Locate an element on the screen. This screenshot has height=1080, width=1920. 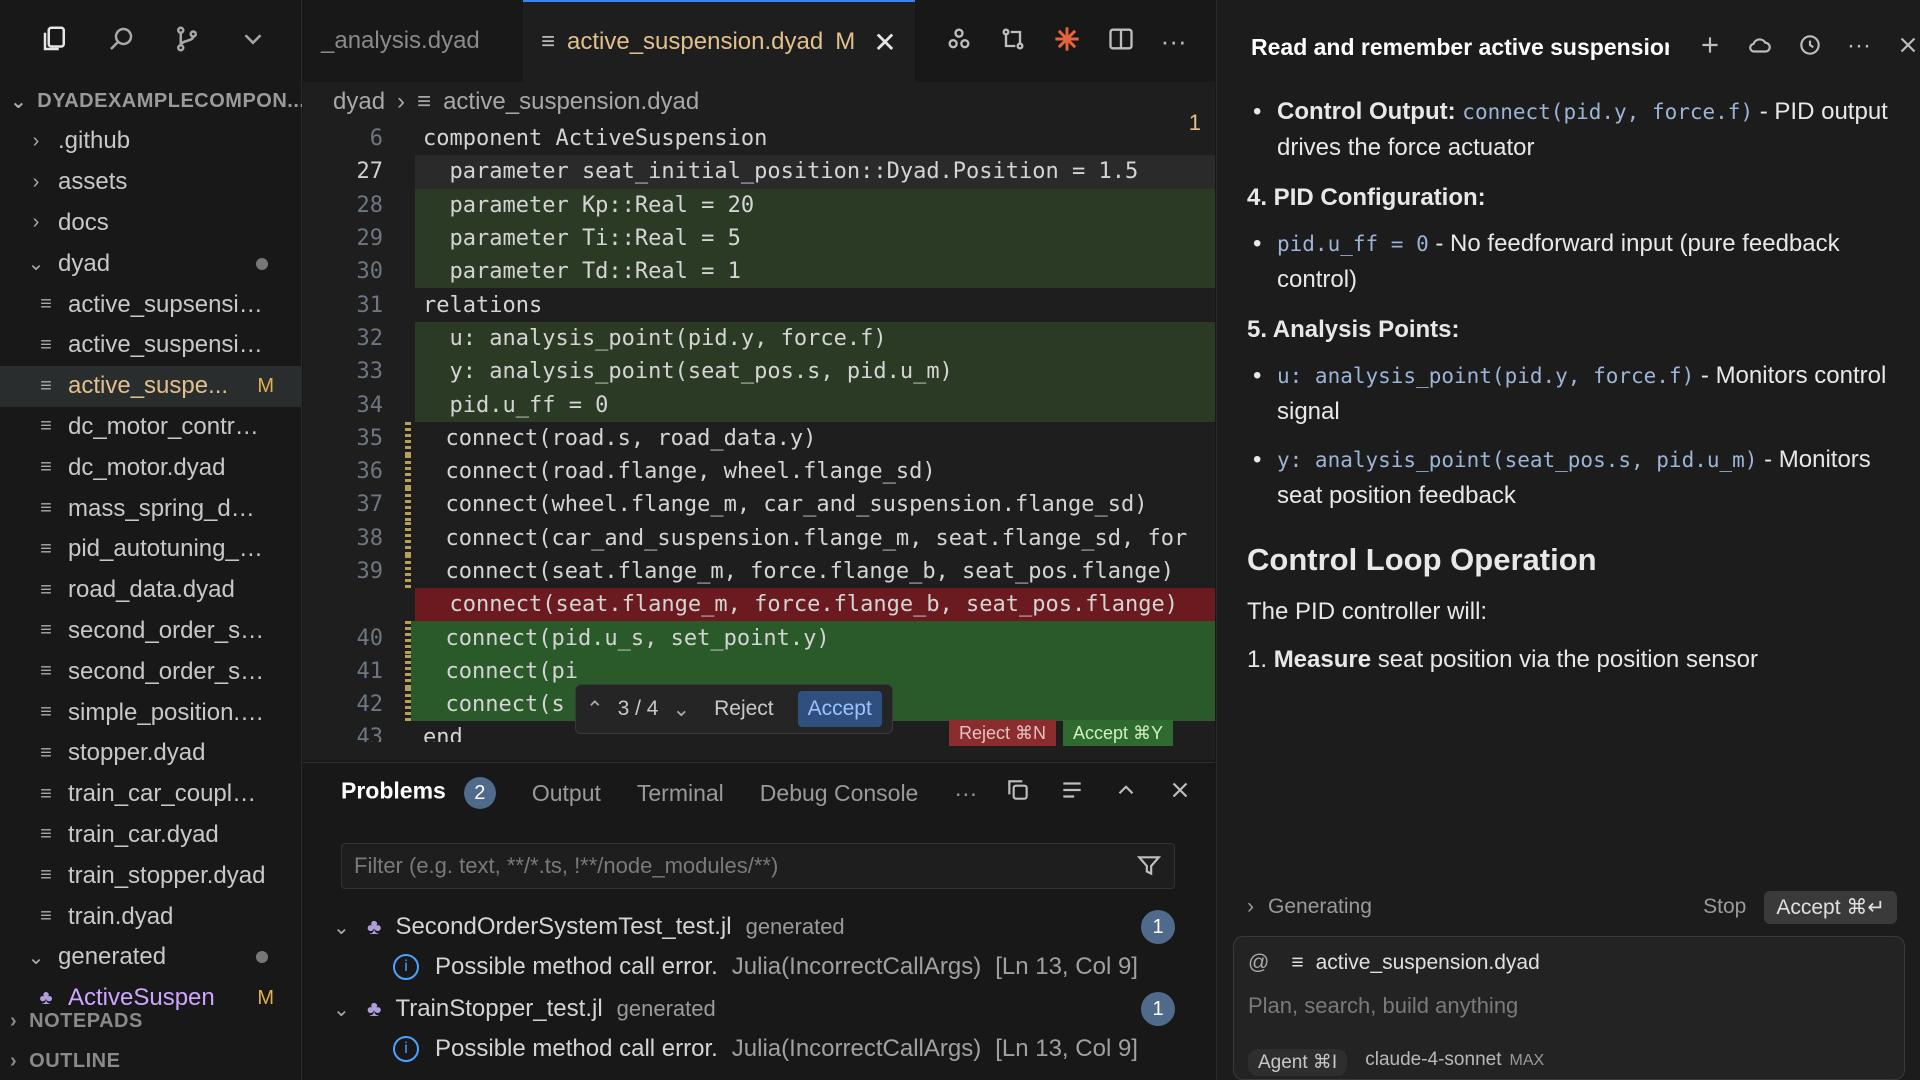
chevron-up-icon is located at coordinates (1126, 792).